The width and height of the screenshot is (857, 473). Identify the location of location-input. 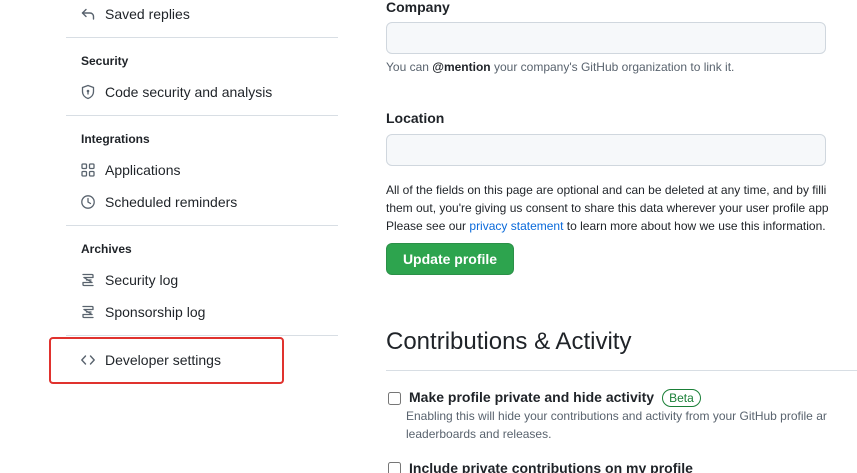
(606, 150).